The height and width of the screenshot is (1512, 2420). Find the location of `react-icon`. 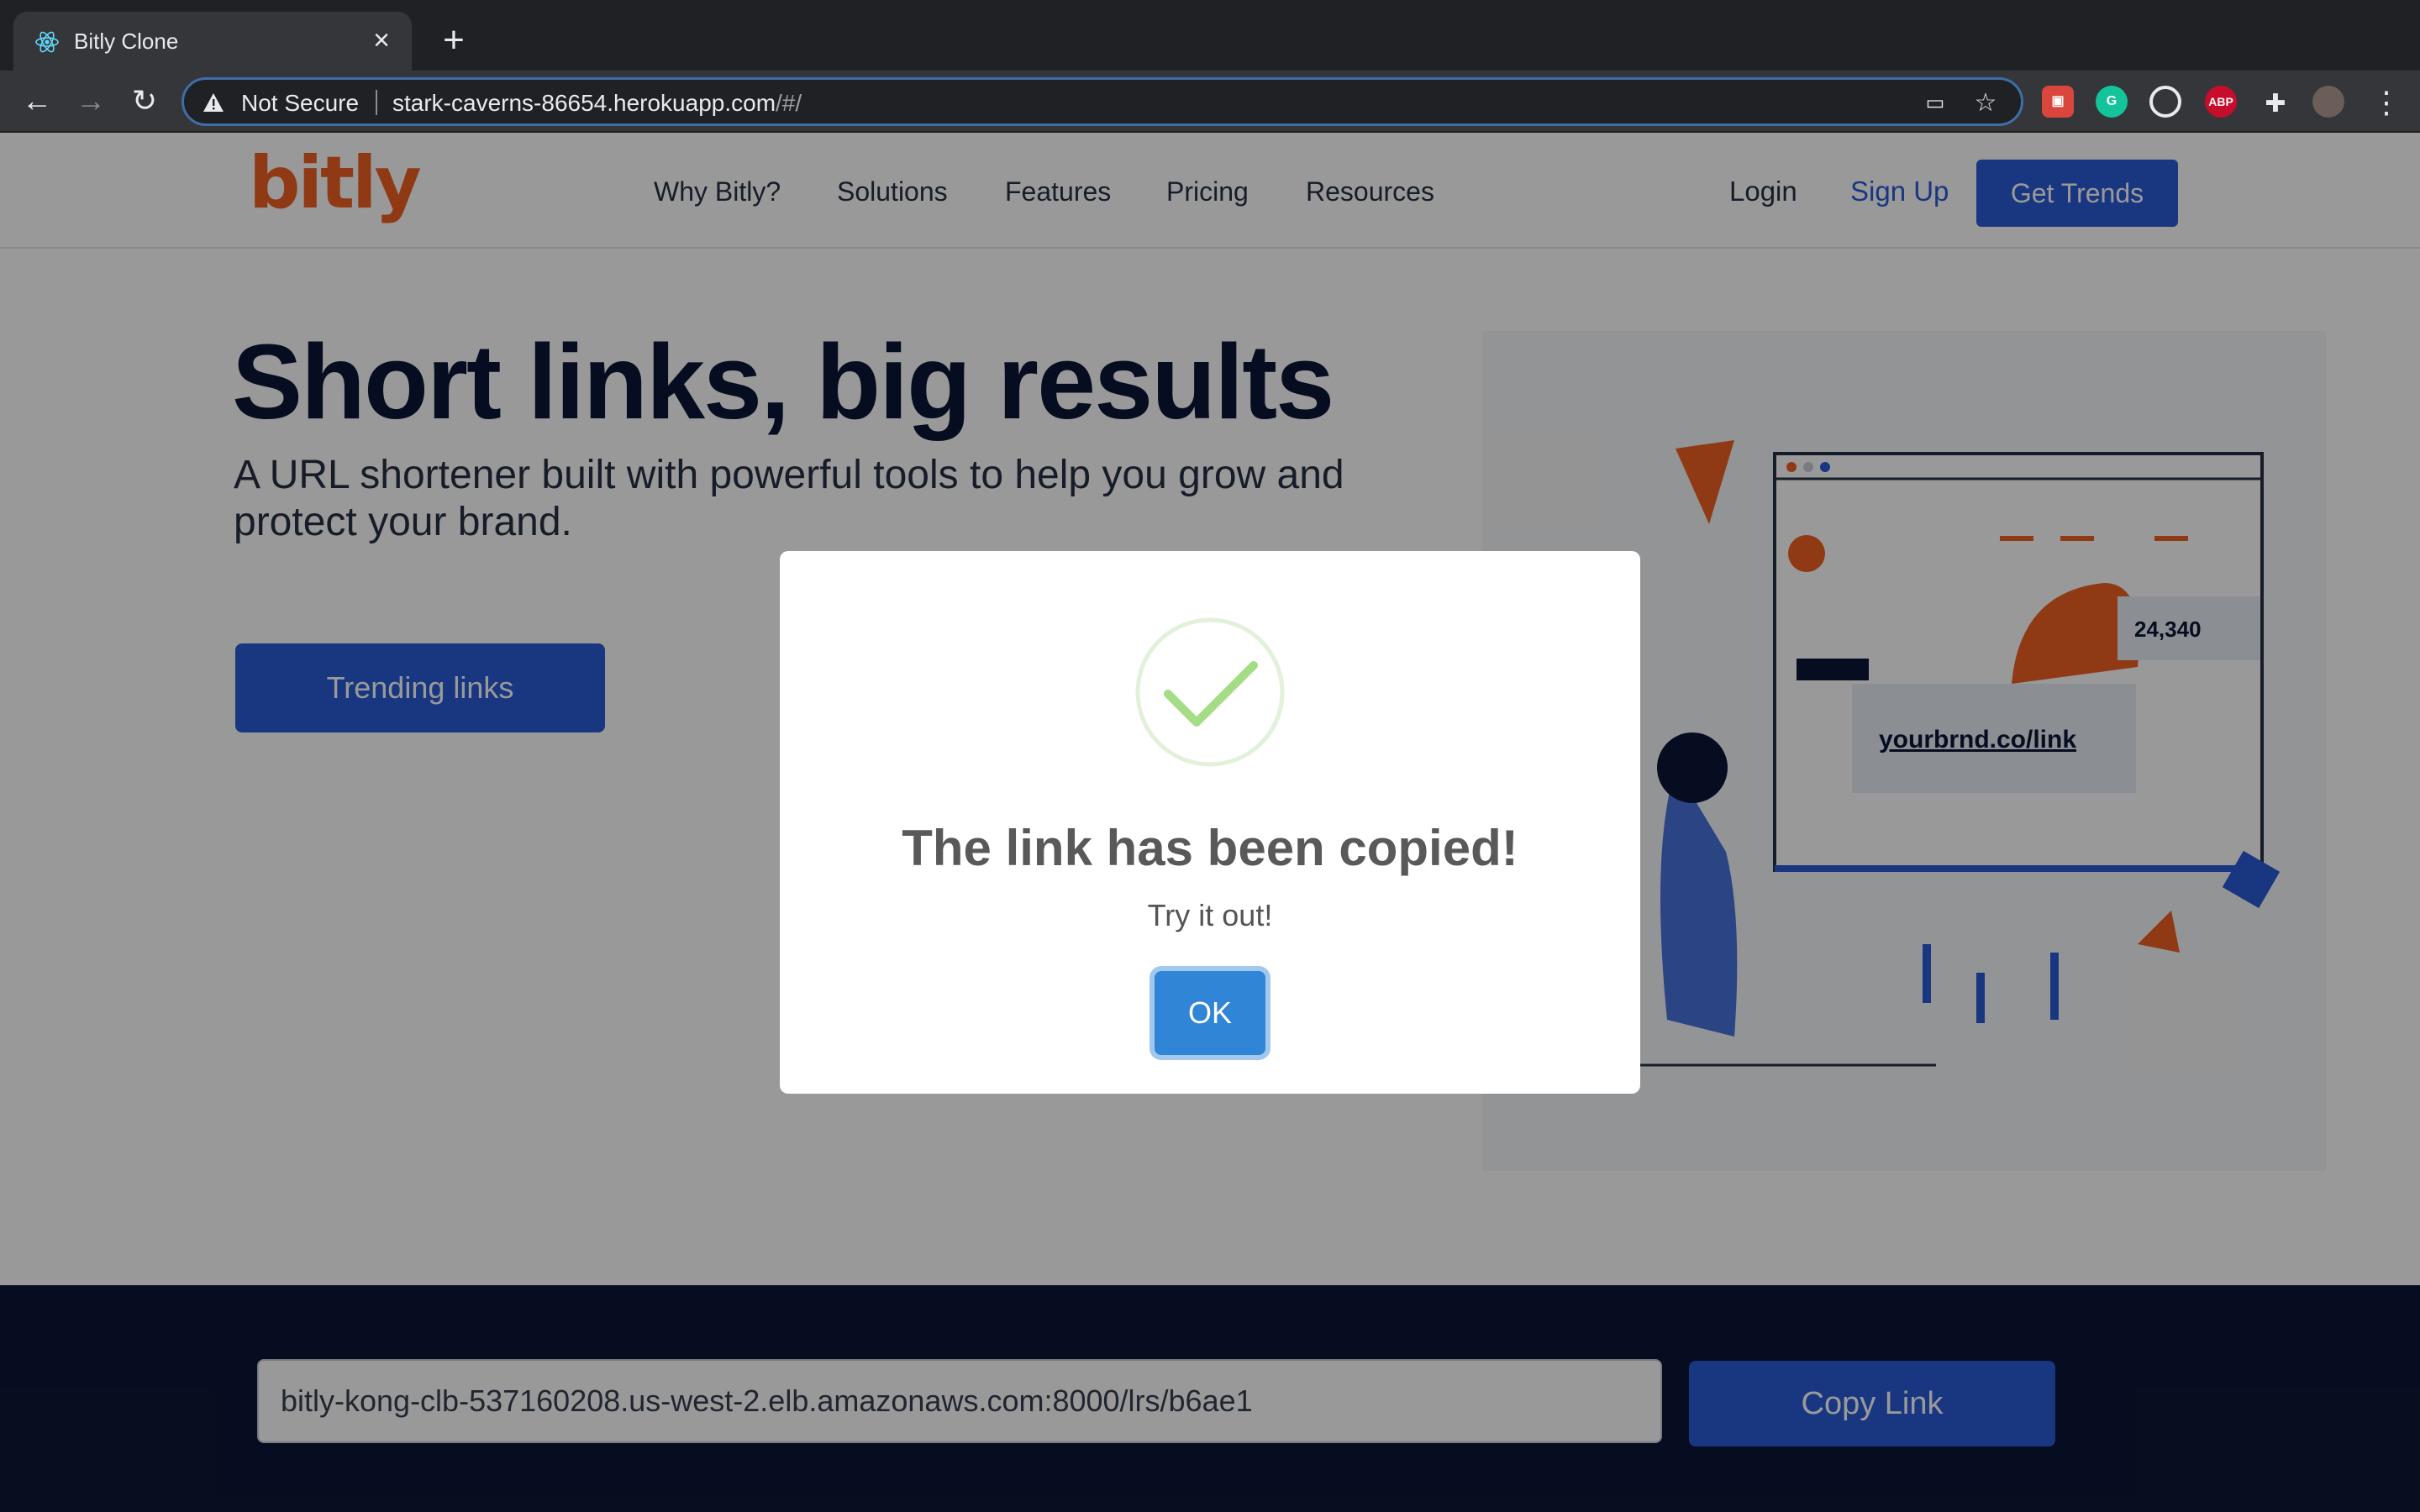

react-icon is located at coordinates (47, 42).